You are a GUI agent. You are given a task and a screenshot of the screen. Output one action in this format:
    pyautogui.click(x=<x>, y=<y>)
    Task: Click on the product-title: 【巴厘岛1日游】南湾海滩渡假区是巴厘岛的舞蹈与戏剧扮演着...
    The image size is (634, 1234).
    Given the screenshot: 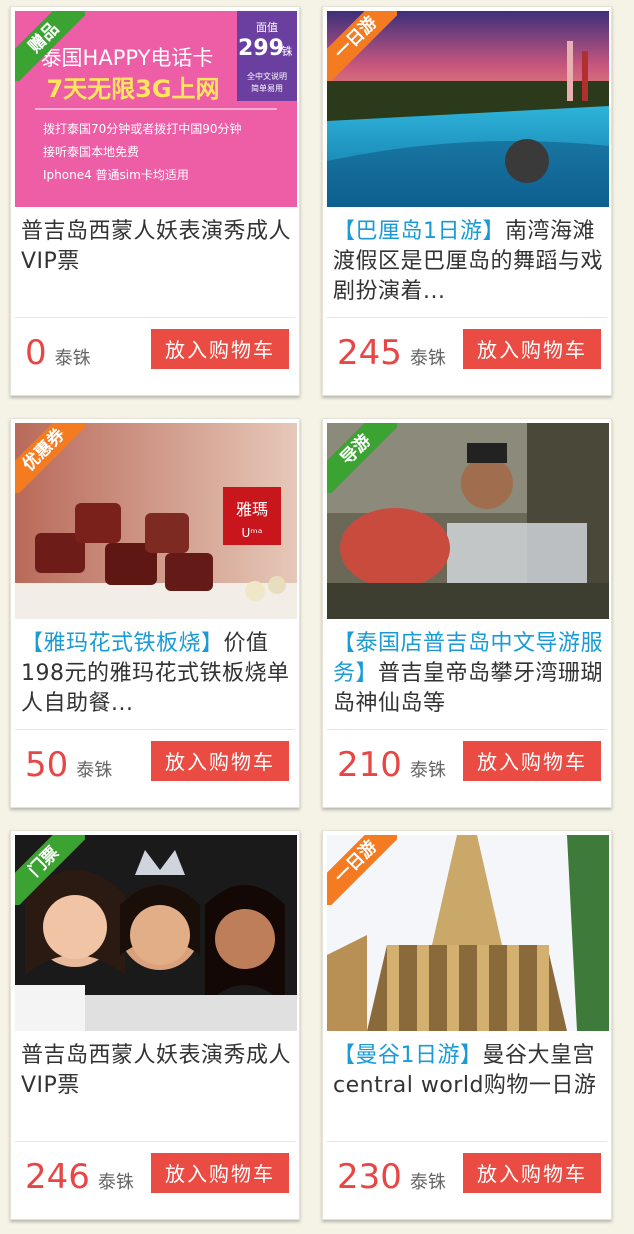 What is the action you would take?
    pyautogui.click(x=470, y=262)
    